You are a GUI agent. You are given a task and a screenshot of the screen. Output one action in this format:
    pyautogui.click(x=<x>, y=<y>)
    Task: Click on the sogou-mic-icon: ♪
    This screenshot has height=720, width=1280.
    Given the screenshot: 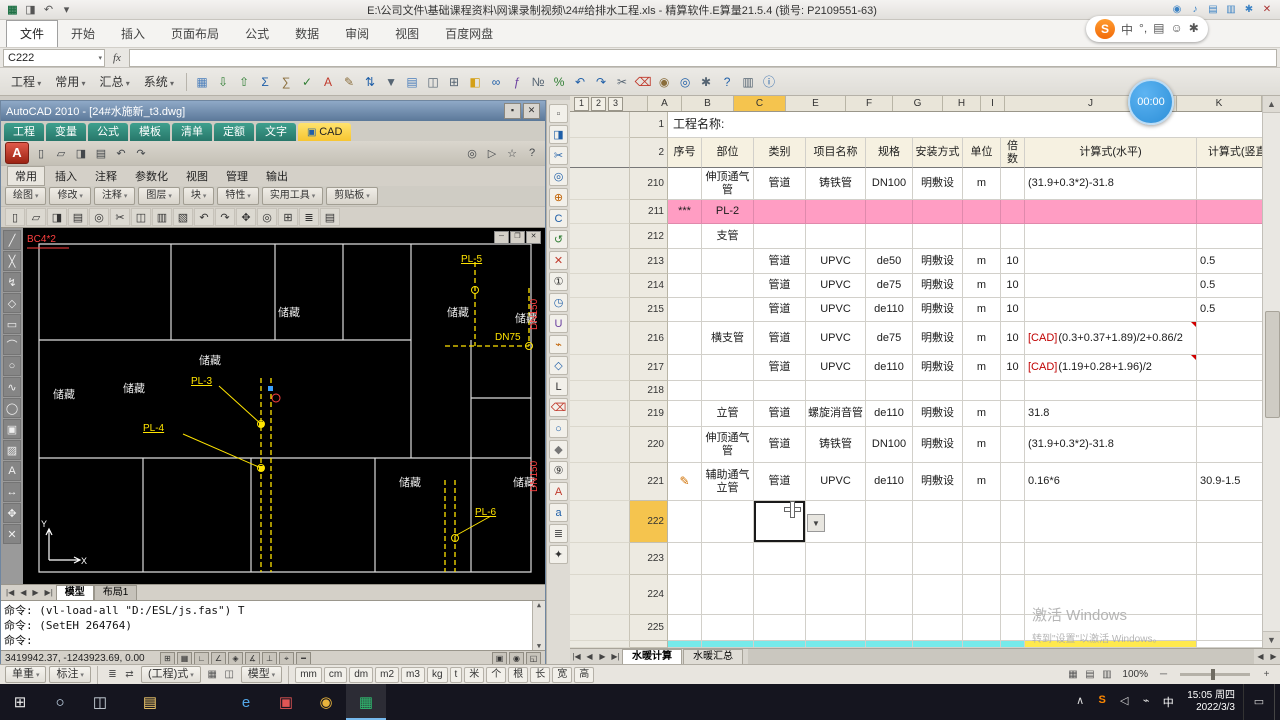 What is the action you would take?
    pyautogui.click(x=1195, y=9)
    